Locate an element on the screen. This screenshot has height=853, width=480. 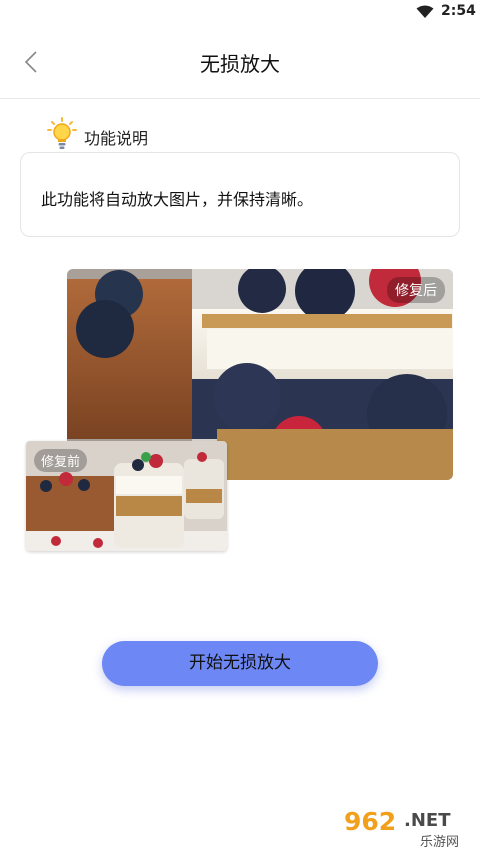
watermark-number: 962 is located at coordinates (370, 821).